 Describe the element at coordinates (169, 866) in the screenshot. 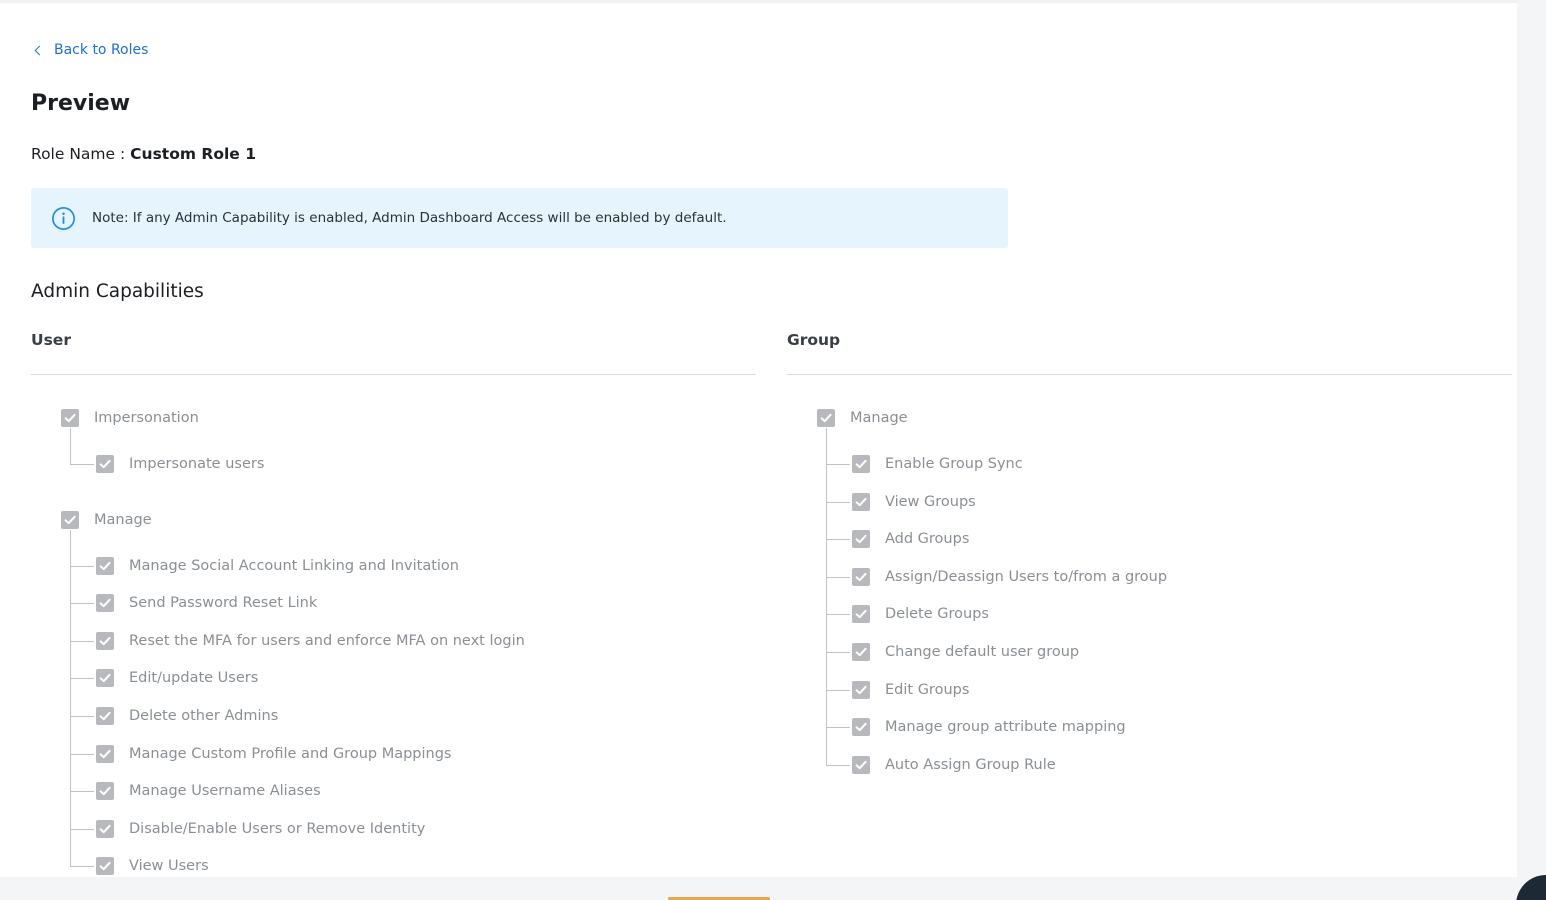

I see `user-capability-label: View Users` at that location.